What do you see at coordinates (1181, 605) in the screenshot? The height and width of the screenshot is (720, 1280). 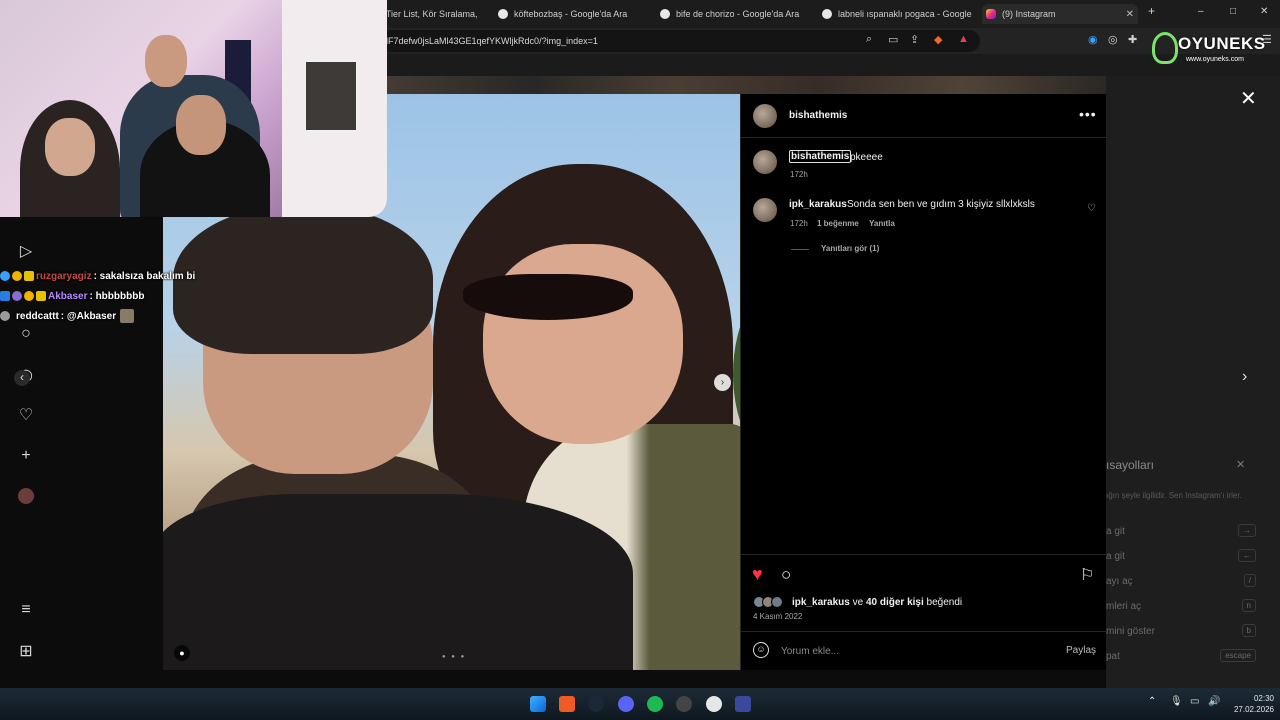 I see `shortcut-row: mleri aç n` at bounding box center [1181, 605].